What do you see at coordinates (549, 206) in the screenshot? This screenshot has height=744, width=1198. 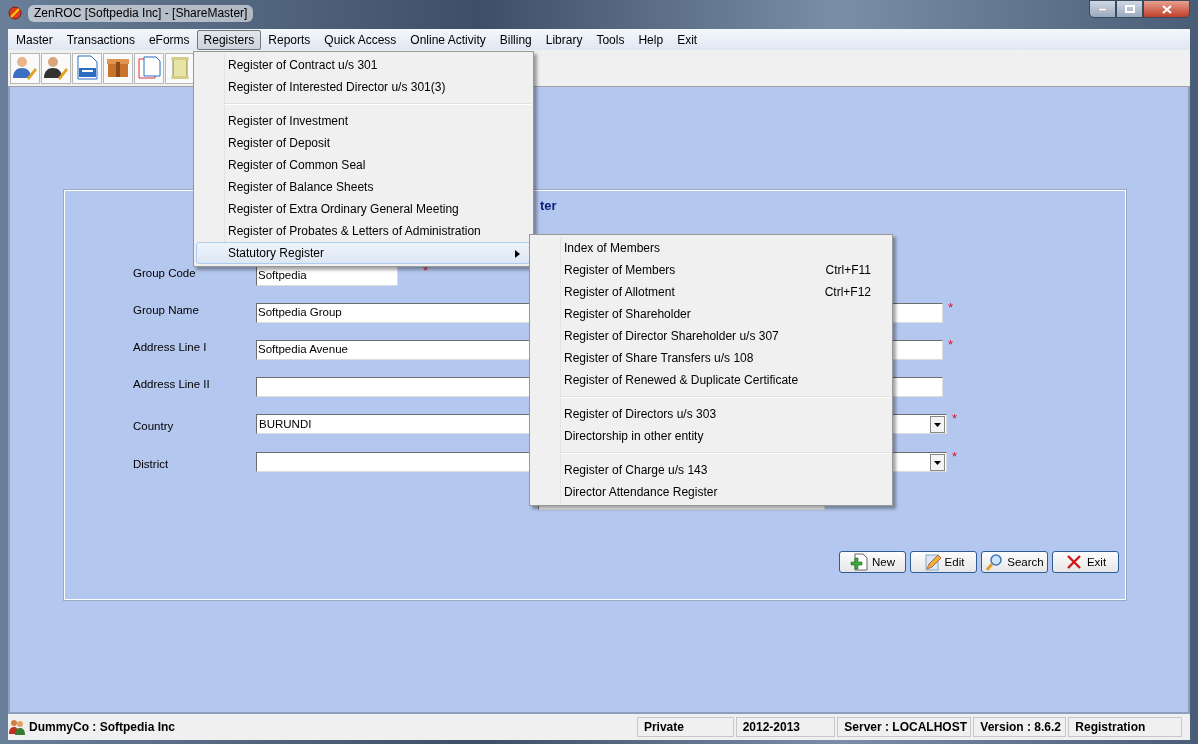 I see `form-title: ter` at bounding box center [549, 206].